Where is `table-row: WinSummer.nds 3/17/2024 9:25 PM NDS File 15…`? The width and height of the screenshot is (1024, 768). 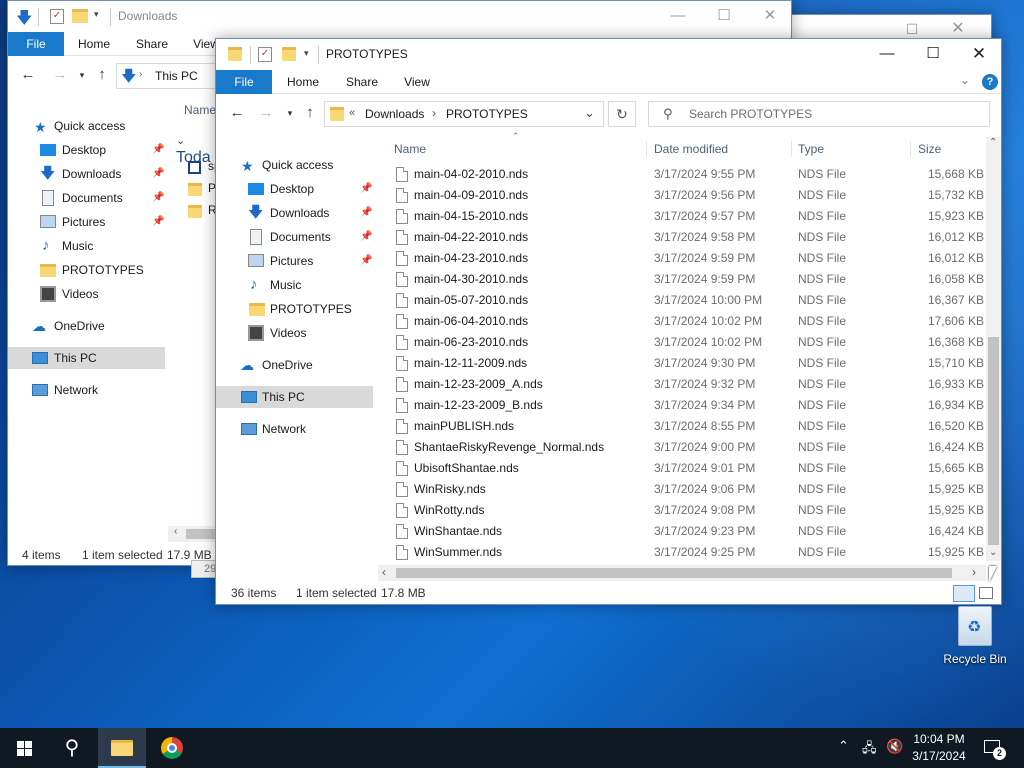 table-row: WinSummer.nds 3/17/2024 9:25 PM NDS File 15… is located at coordinates (686, 552).